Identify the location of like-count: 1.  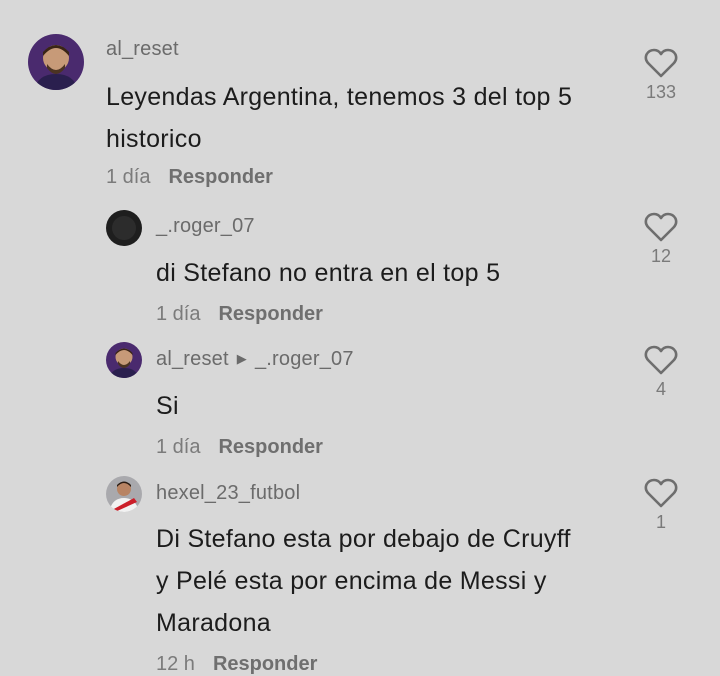
(660, 522).